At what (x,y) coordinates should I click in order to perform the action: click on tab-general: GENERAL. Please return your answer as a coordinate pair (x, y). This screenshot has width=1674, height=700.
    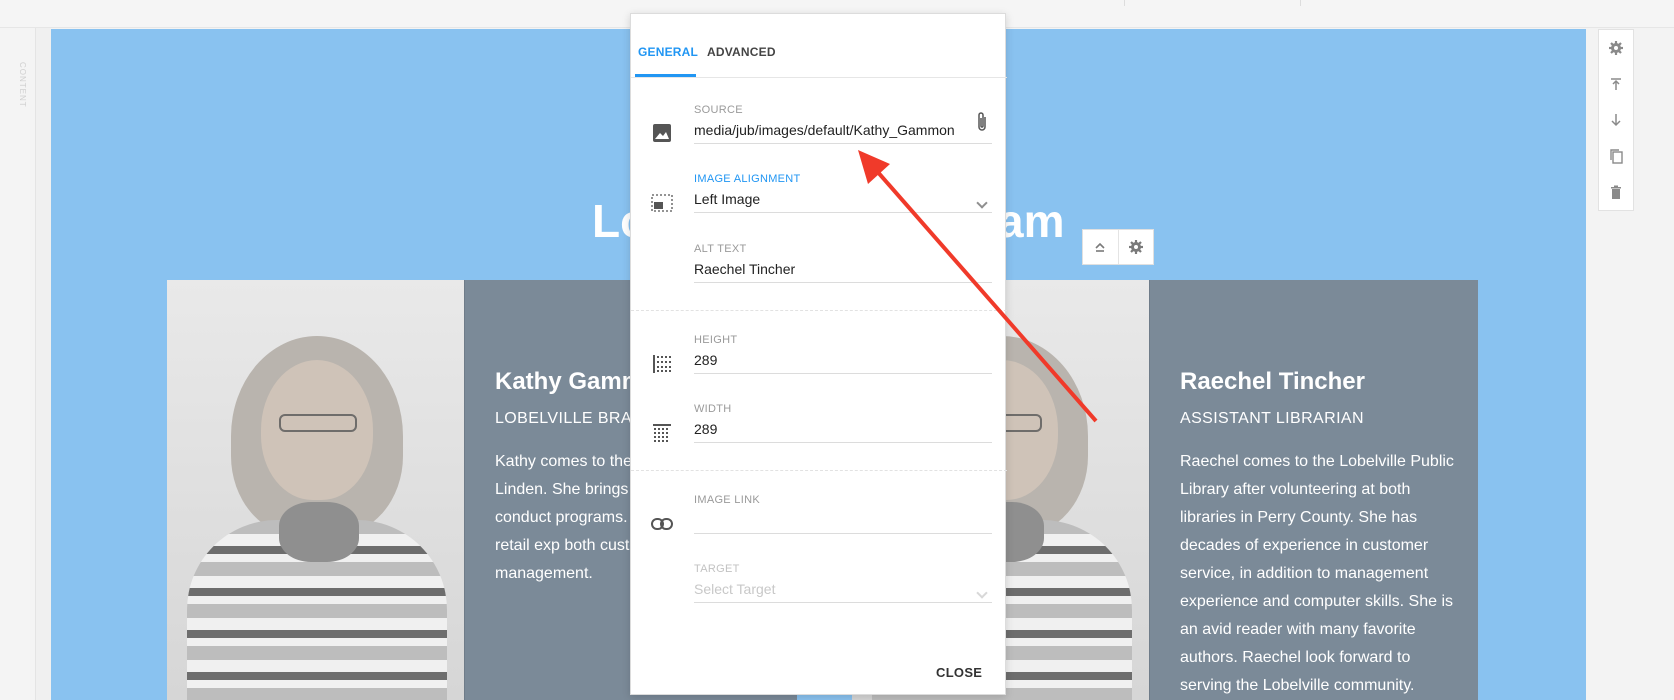
    Looking at the image, I should click on (668, 52).